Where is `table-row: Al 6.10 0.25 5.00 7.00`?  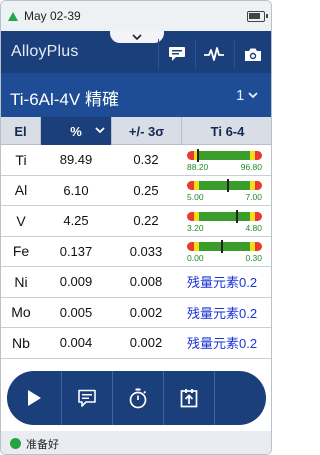 table-row: Al 6.10 0.25 5.00 7.00 is located at coordinates (136, 190).